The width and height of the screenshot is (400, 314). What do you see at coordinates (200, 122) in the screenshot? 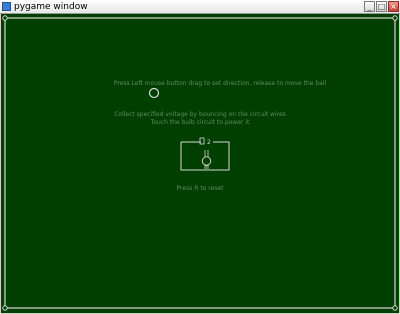
I see `goal-instruction-line2: Touch the bulb circuit to power it` at bounding box center [200, 122].